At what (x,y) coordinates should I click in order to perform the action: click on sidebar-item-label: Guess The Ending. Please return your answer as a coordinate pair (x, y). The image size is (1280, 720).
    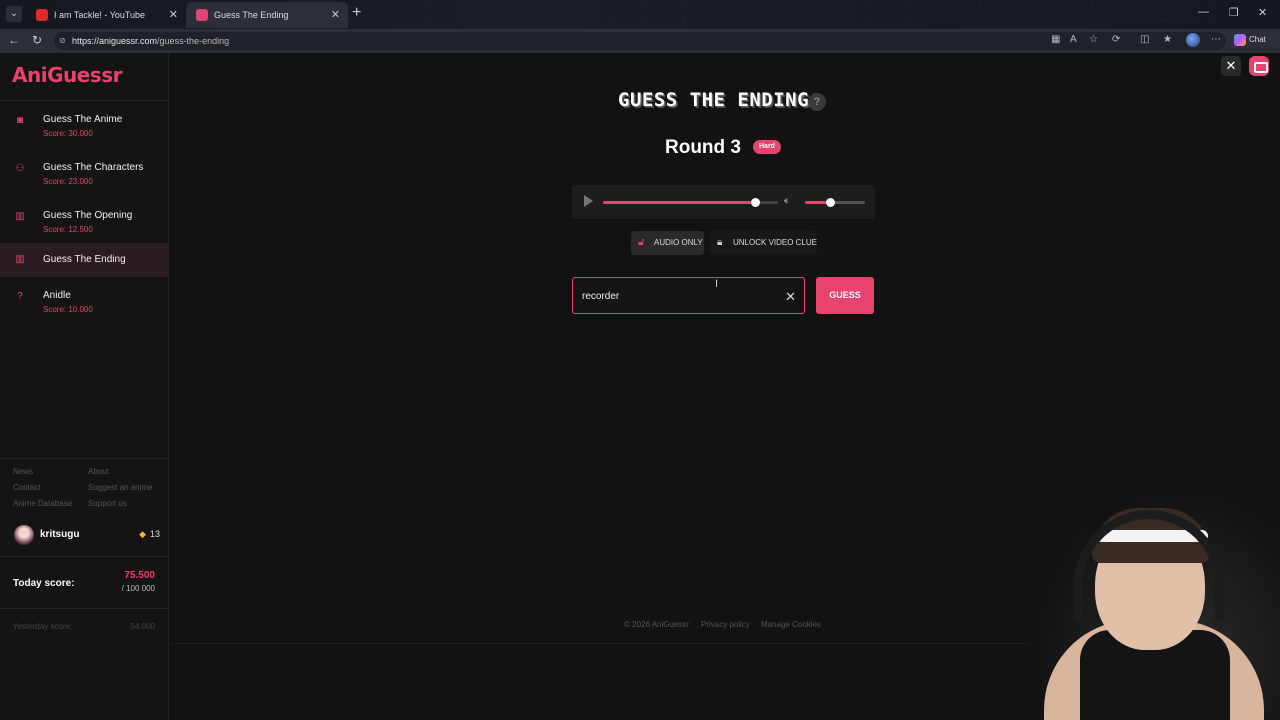
    Looking at the image, I should click on (84, 259).